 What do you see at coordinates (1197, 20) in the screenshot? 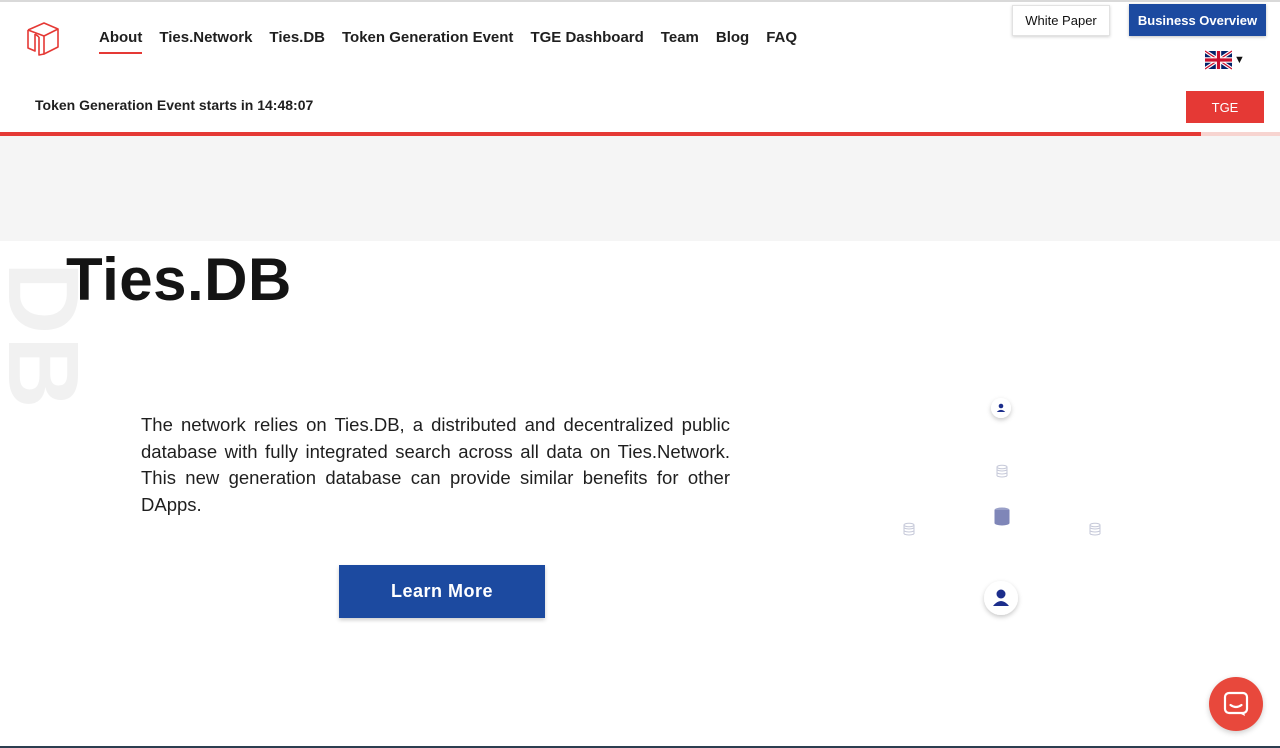
I see `business-overview-button: Business Overview` at bounding box center [1197, 20].